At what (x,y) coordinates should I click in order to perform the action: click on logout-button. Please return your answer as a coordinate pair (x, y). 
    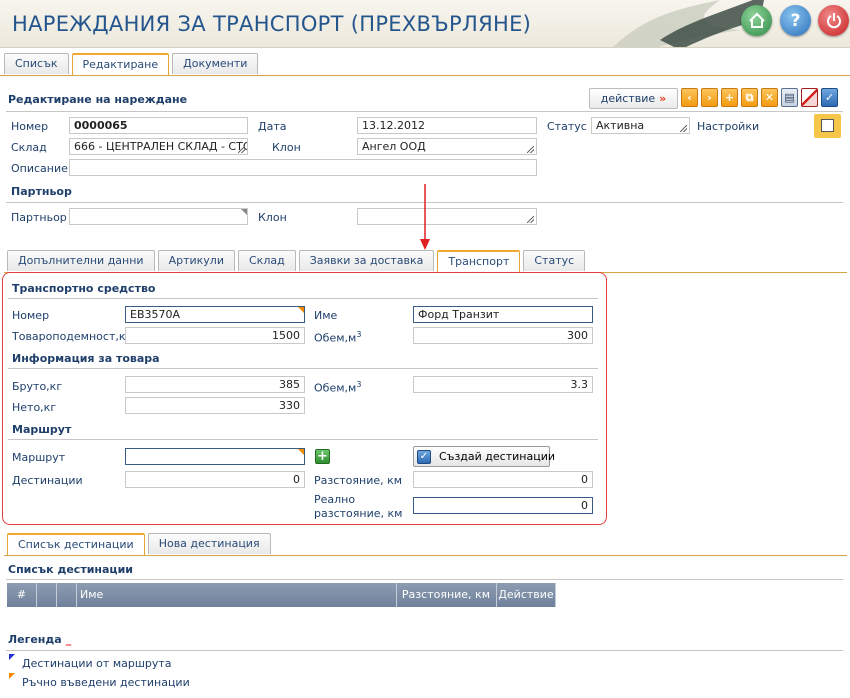
    Looking at the image, I should click on (833, 20).